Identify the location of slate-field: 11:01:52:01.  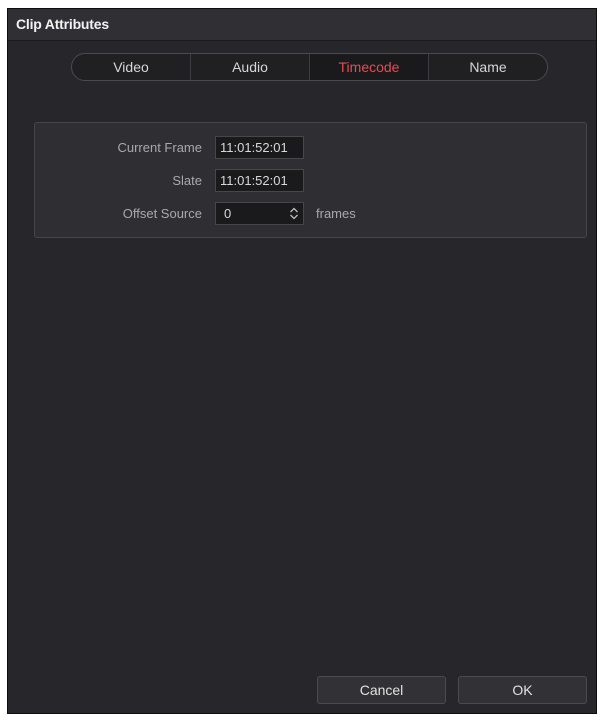
(259, 180).